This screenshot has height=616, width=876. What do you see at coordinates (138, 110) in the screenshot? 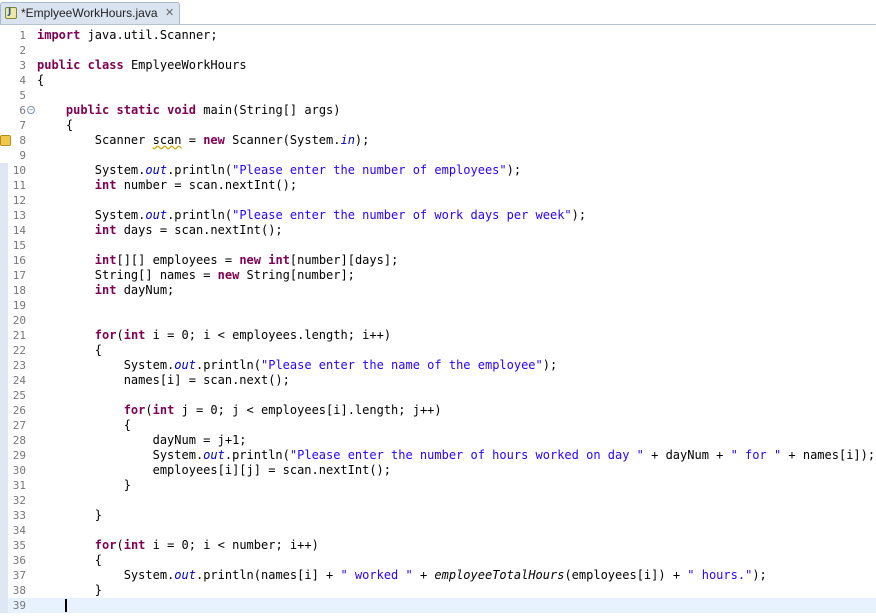
I see `code-token: static` at bounding box center [138, 110].